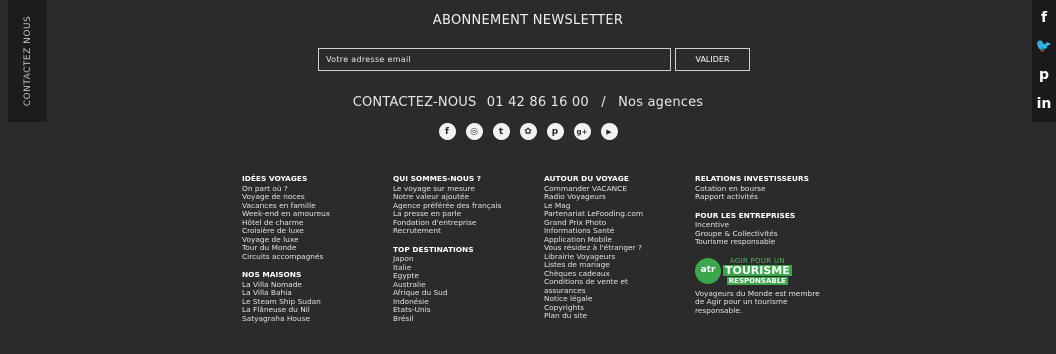 The width and height of the screenshot is (1056, 354). Describe the element at coordinates (275, 178) in the screenshot. I see `footer-heading: IDÉES VOYAGES` at that location.